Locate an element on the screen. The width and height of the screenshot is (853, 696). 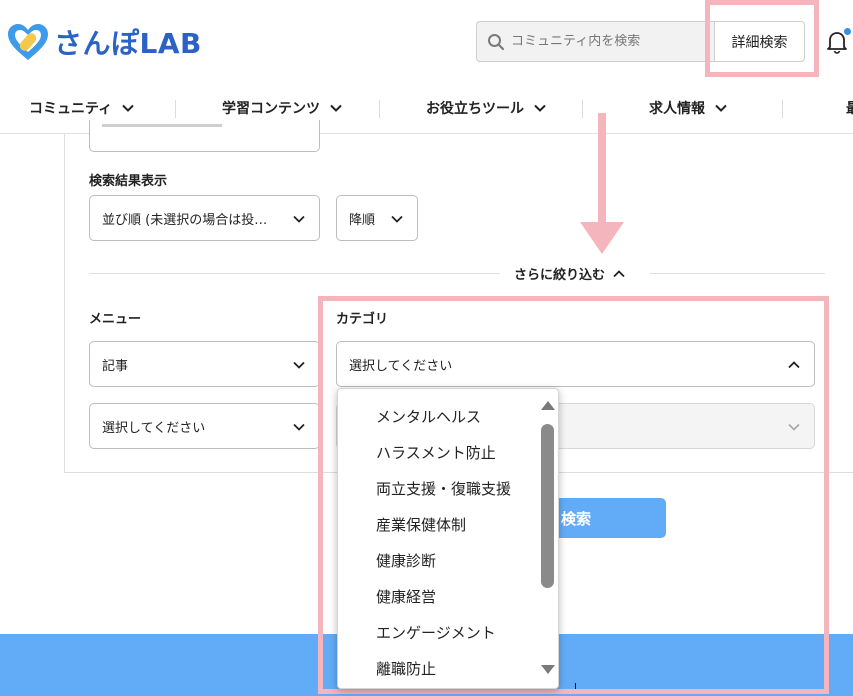
logo-text: さんぽLAB is located at coordinates (128, 43).